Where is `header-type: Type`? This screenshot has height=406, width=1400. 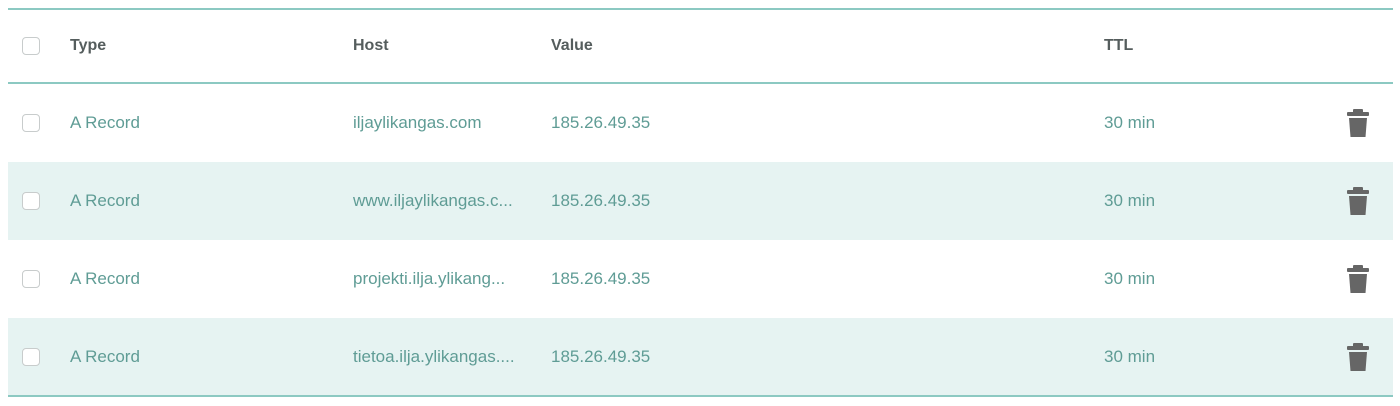
header-type: Type is located at coordinates (88, 46).